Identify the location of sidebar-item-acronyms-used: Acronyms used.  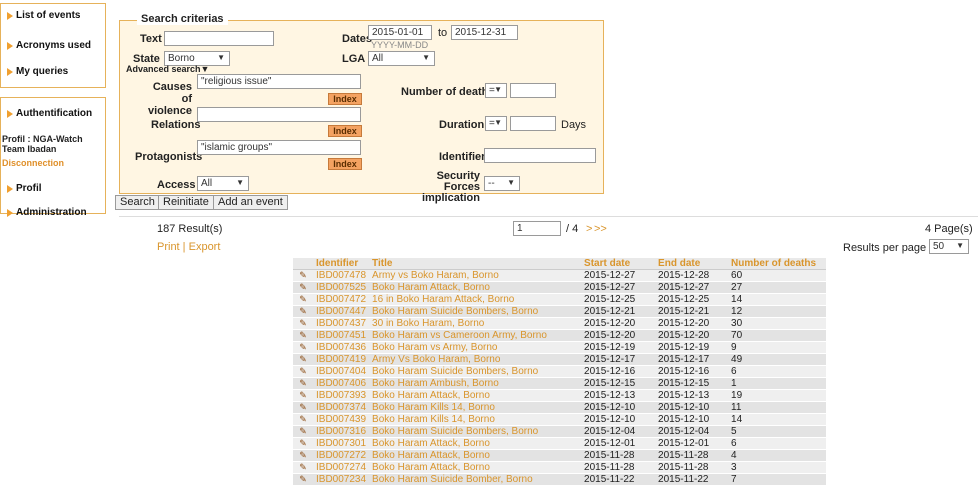
(49, 45).